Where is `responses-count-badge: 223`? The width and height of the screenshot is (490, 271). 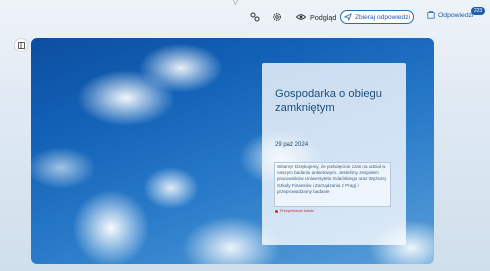 responses-count-badge: 223 is located at coordinates (478, 11).